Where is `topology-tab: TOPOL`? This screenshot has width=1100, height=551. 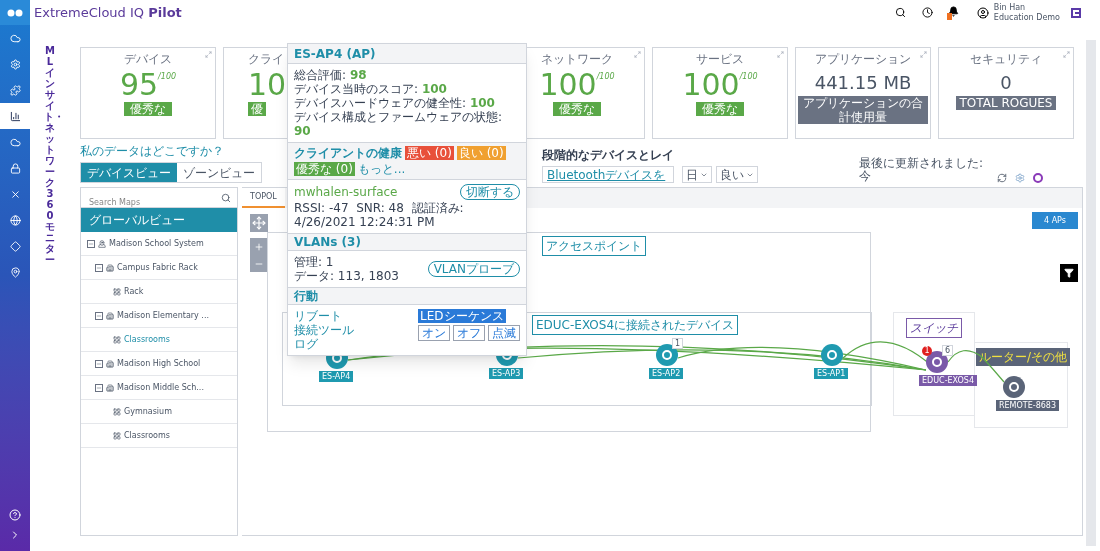
topology-tab: TOPOL is located at coordinates (263, 198).